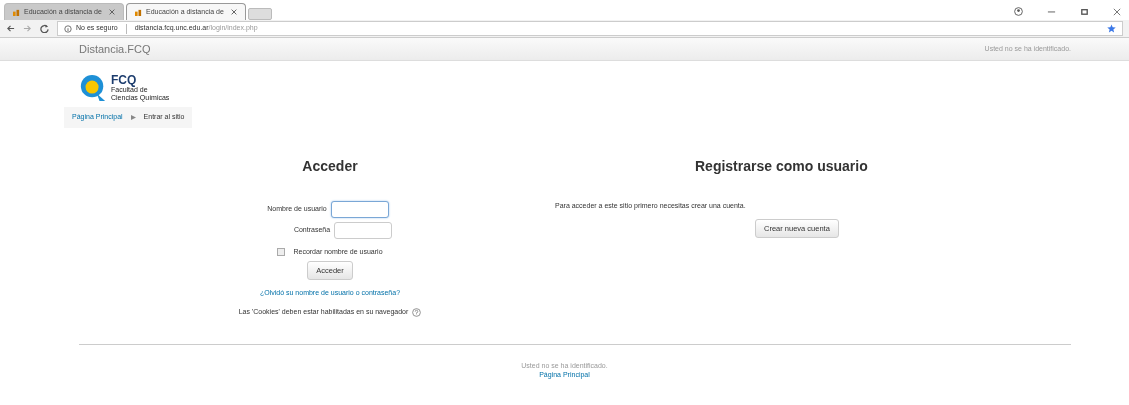  Describe the element at coordinates (359, 209) in the screenshot. I see `username-field` at that location.